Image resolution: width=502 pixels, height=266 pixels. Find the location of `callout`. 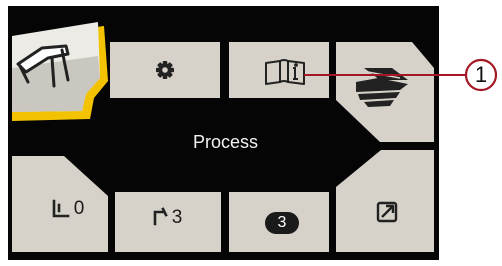

callout is located at coordinates (401, 75).